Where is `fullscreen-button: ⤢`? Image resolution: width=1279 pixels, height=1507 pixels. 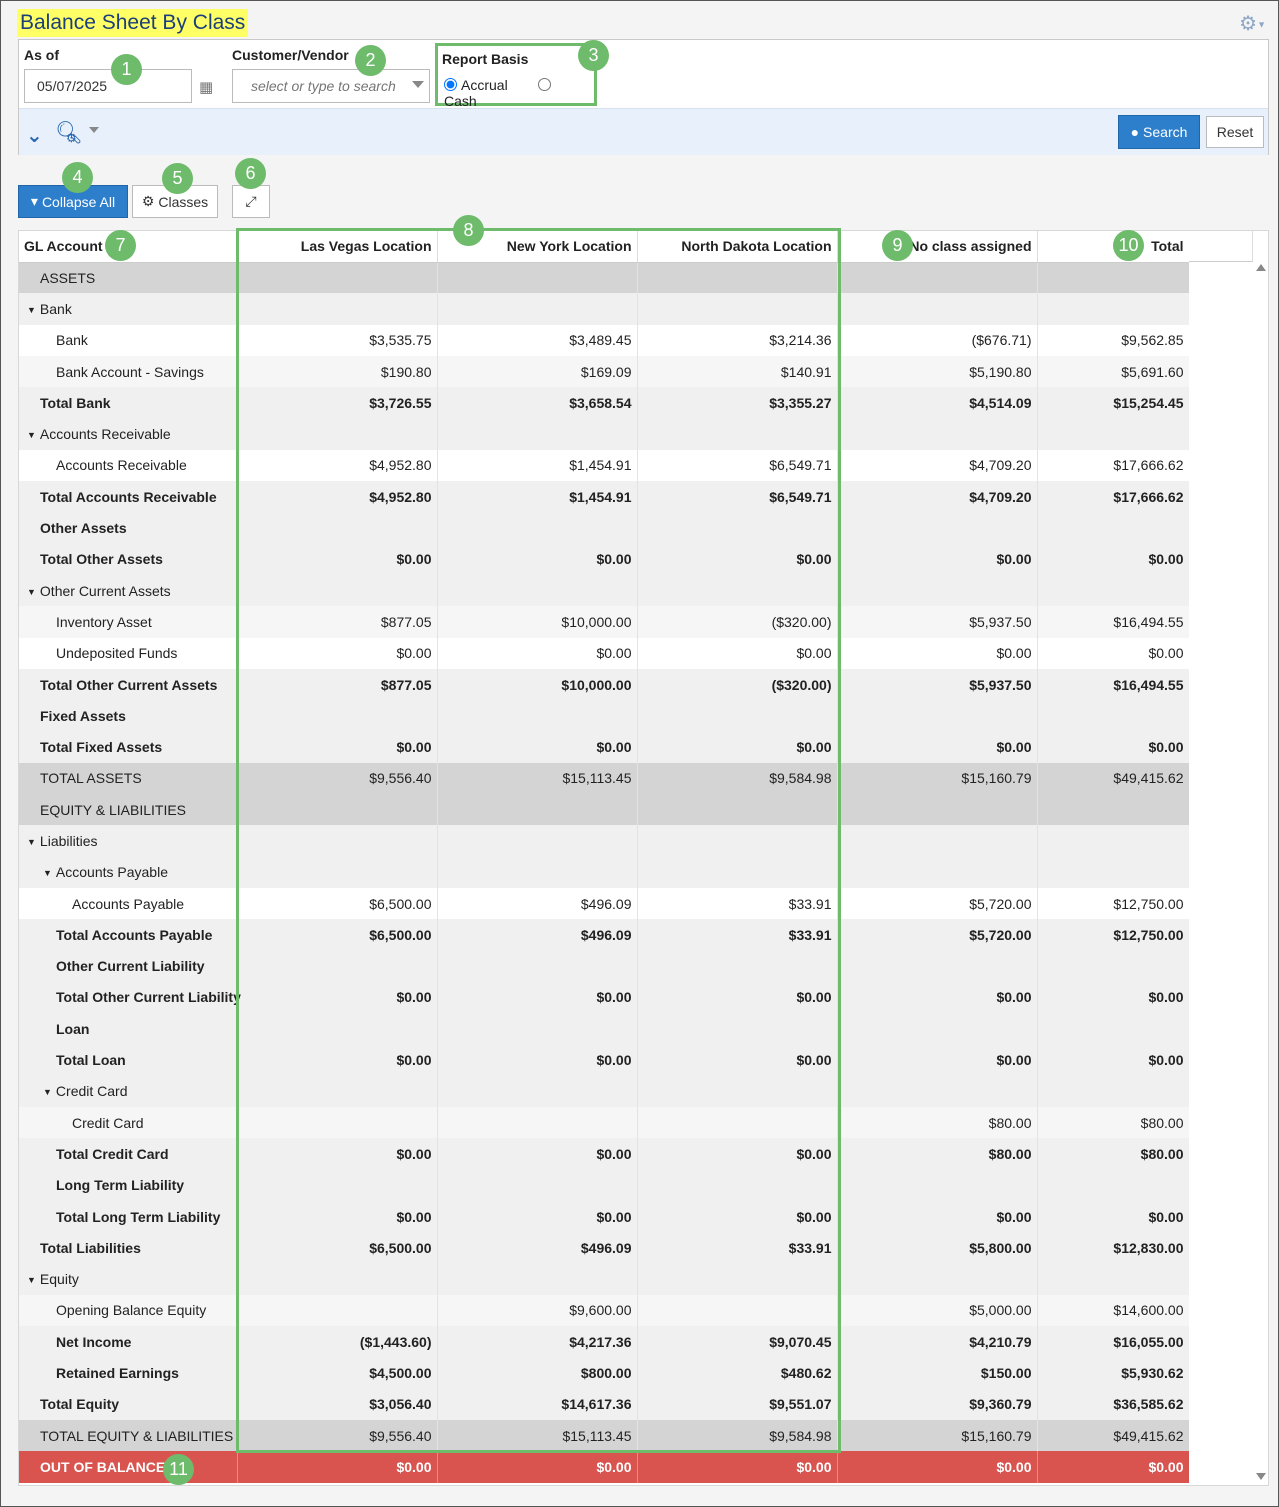 fullscreen-button: ⤢ is located at coordinates (251, 201).